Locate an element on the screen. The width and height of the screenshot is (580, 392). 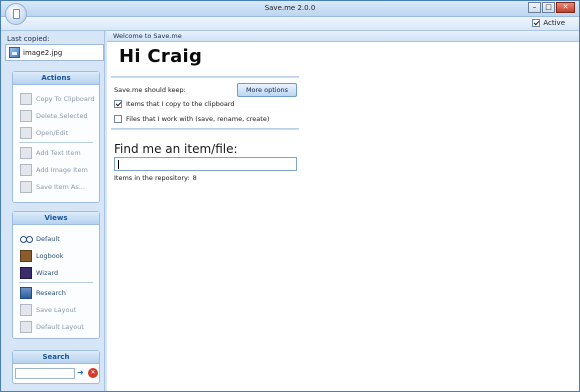
save-layout-button: Save Layout is located at coordinates (56, 309).